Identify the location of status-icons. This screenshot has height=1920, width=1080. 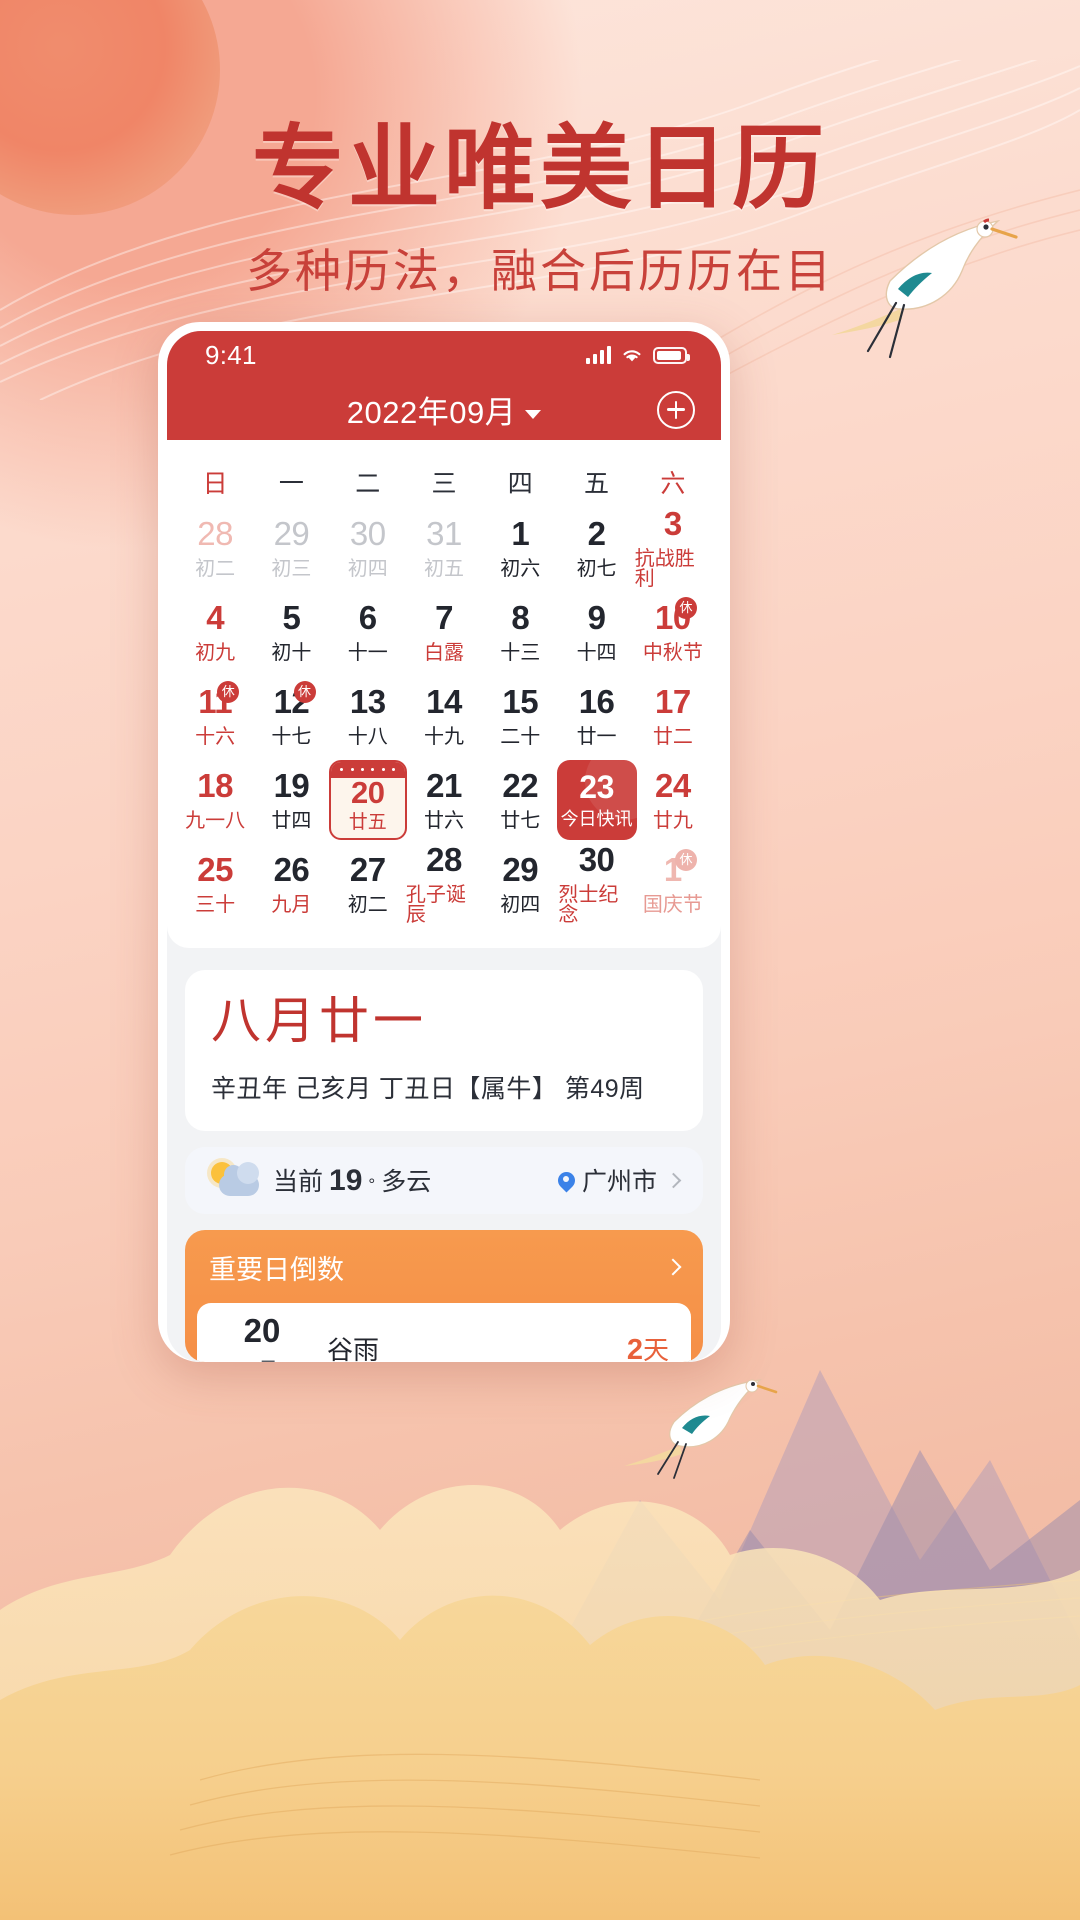
(638, 355).